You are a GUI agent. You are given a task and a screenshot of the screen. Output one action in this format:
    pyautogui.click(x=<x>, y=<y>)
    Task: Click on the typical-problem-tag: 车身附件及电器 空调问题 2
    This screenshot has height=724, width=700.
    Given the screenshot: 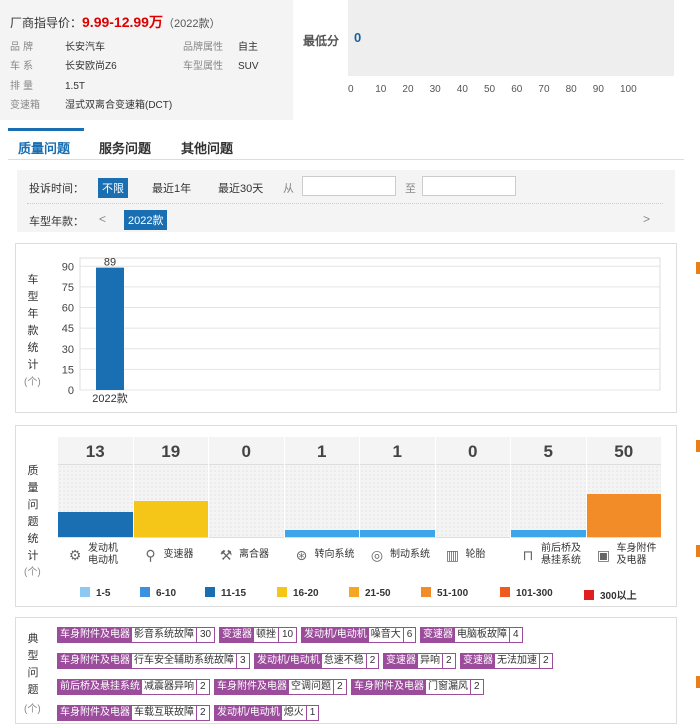 What is the action you would take?
    pyautogui.click(x=280, y=687)
    